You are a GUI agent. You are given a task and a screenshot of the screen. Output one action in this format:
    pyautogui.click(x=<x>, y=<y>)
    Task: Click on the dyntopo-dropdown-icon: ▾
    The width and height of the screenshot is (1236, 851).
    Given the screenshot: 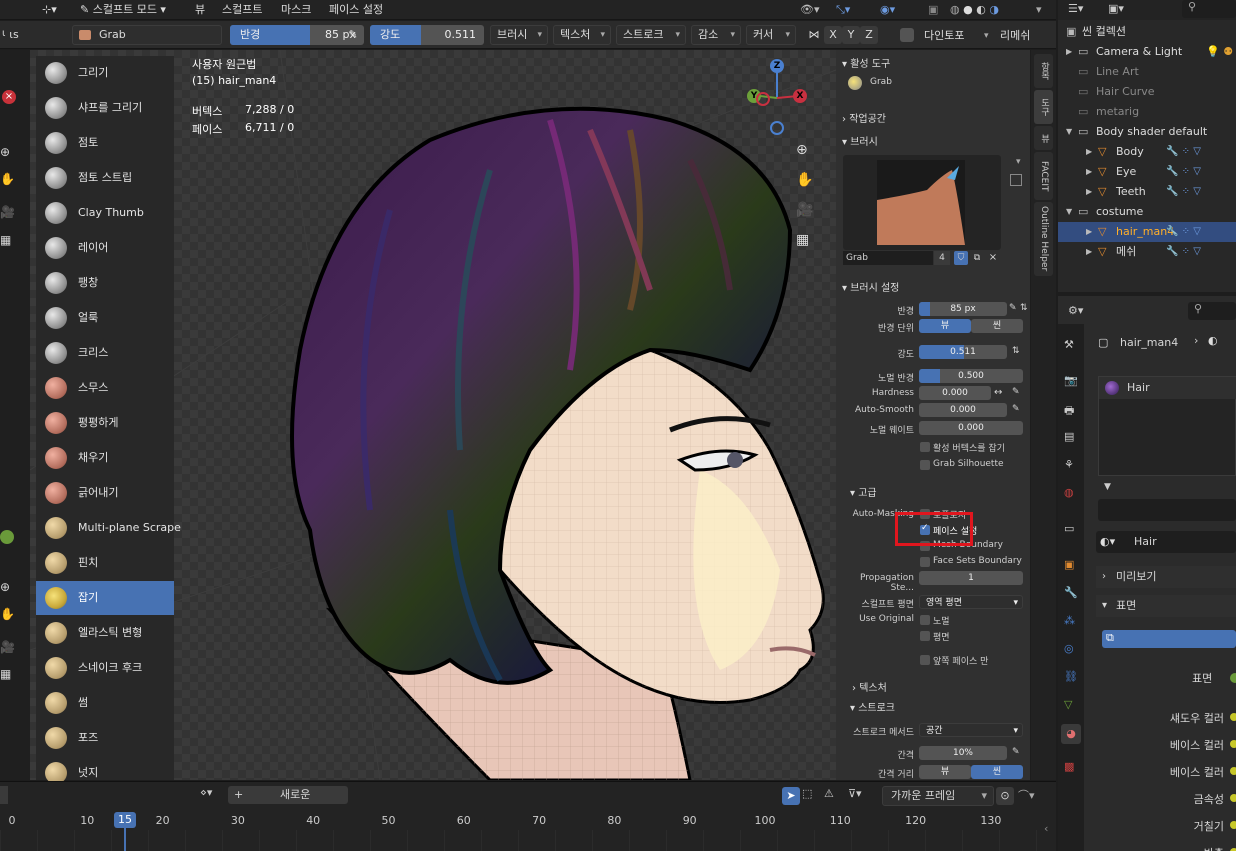 What is the action you would take?
    pyautogui.click(x=986, y=36)
    